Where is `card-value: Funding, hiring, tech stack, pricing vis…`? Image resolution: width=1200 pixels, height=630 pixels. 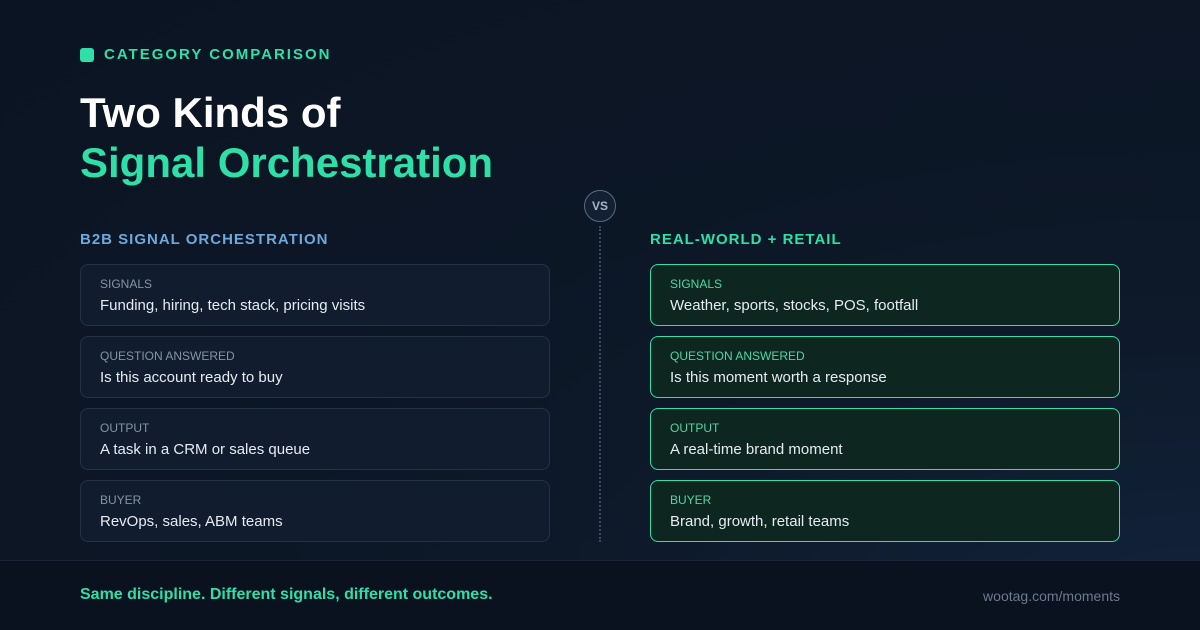 card-value: Funding, hiring, tech stack, pricing vis… is located at coordinates (233, 305).